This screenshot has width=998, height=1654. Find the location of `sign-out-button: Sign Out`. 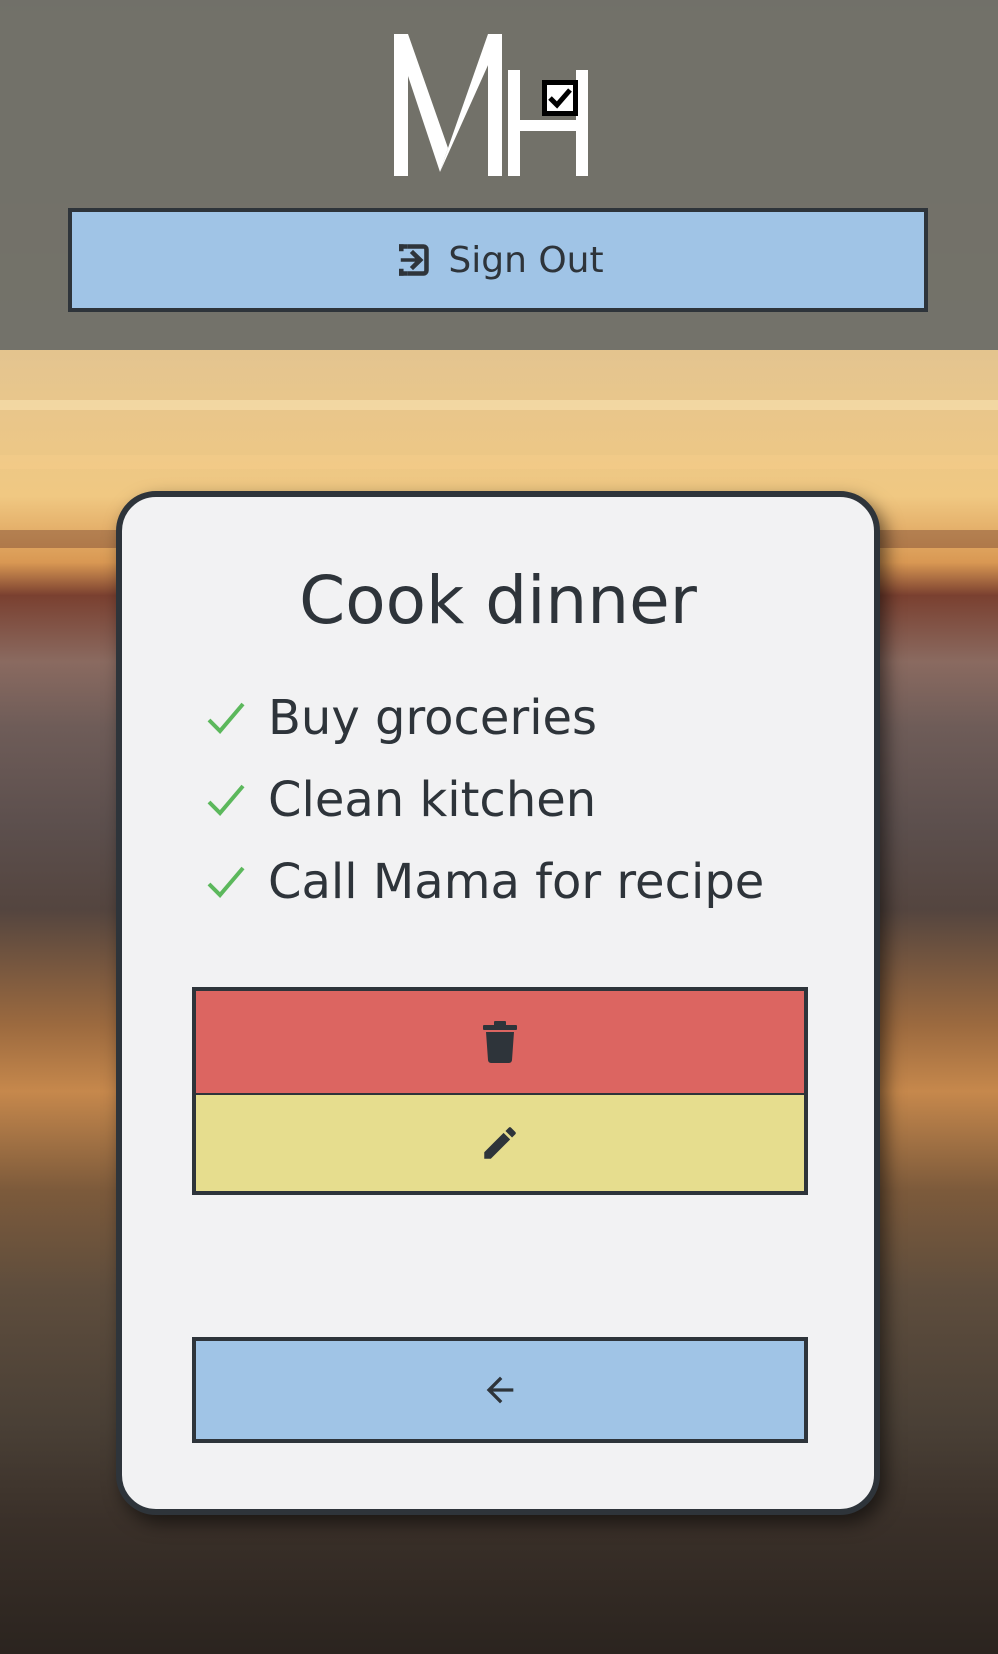

sign-out-button: Sign Out is located at coordinates (498, 260).